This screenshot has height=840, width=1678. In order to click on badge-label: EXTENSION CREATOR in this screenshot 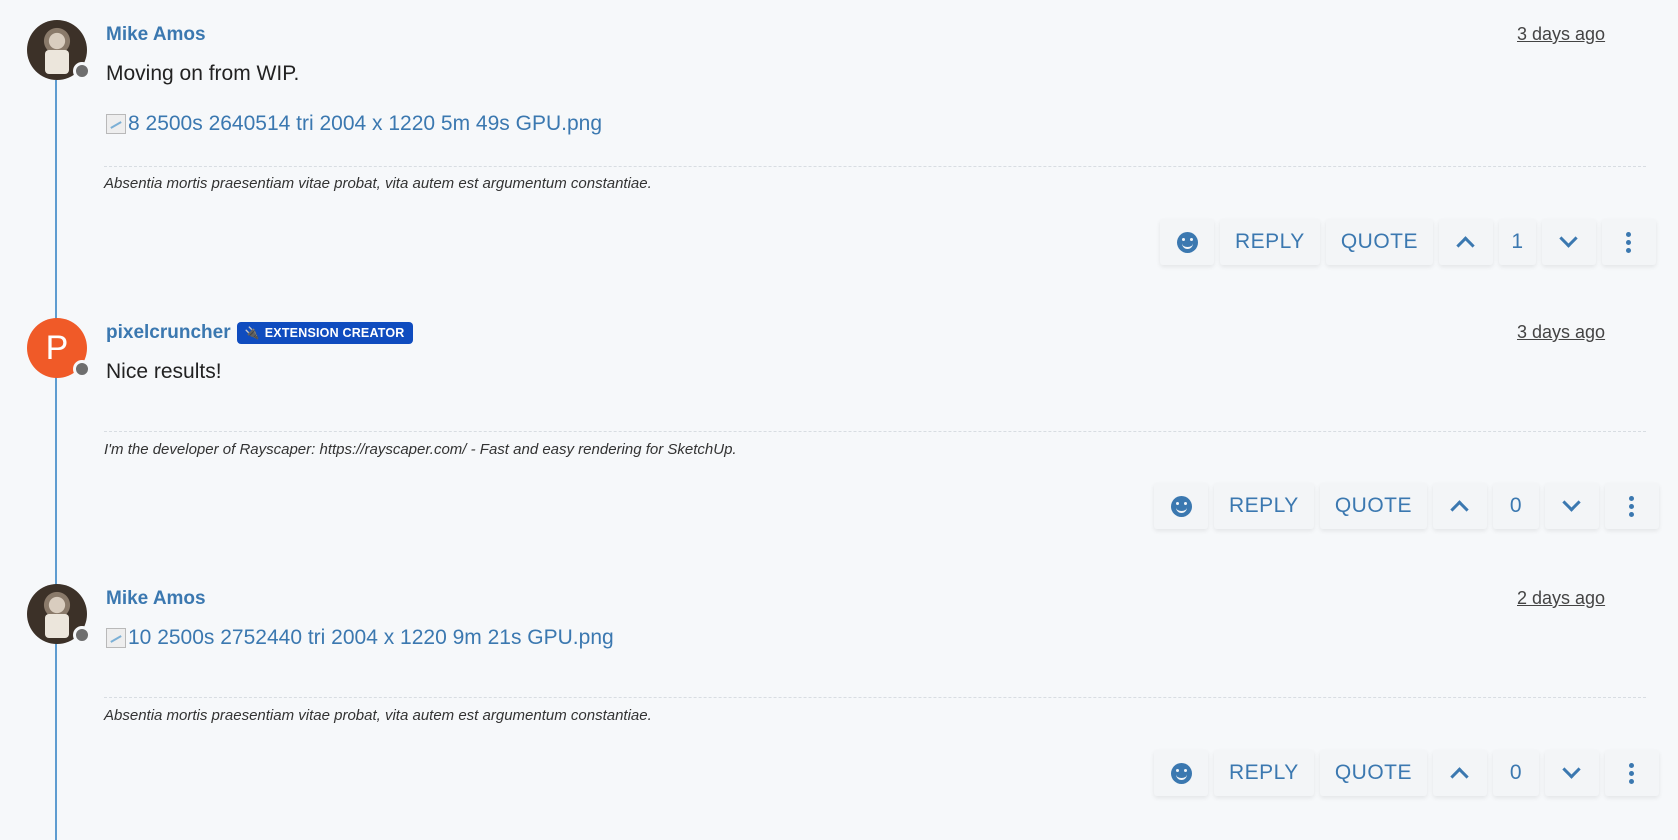, I will do `click(334, 333)`.